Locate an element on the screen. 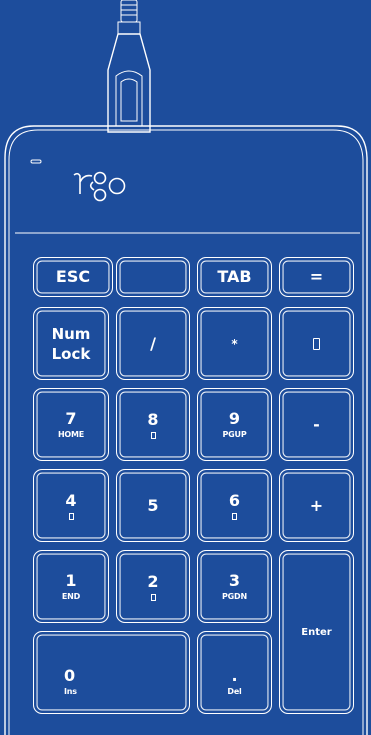 This screenshot has width=371, height=735. numlock-line1: Num is located at coordinates (71, 333).